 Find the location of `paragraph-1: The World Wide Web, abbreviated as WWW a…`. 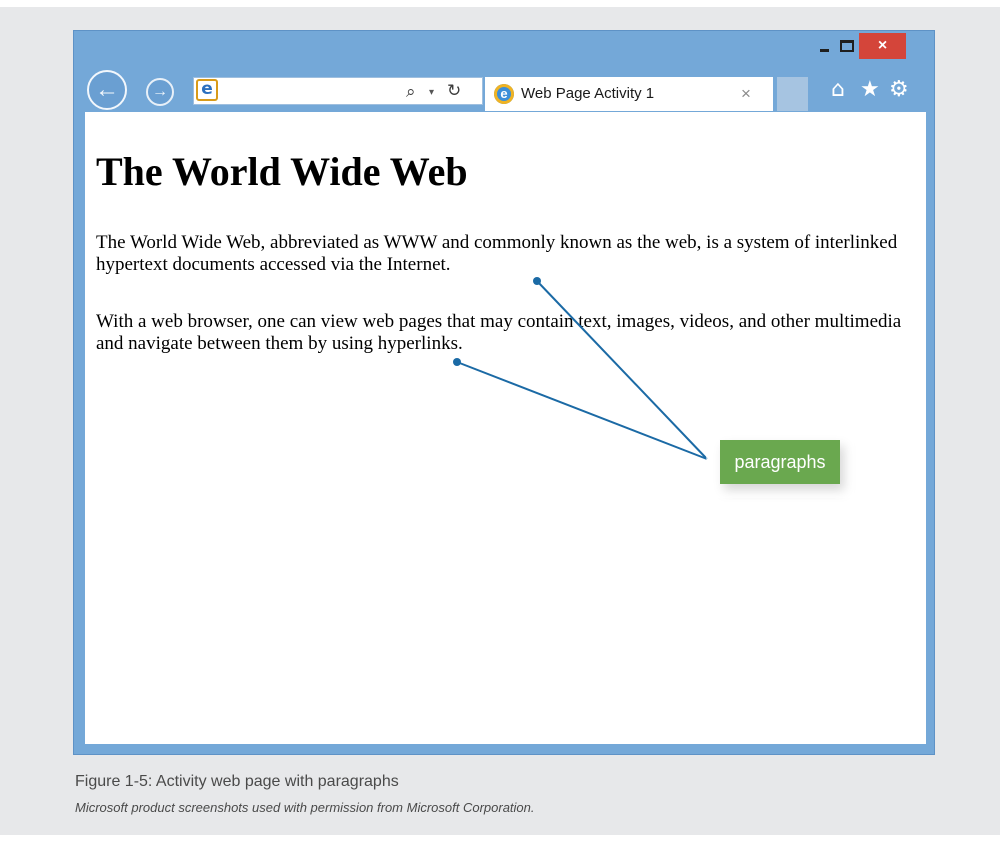

paragraph-1: The World Wide Web, abbreviated as WWW a… is located at coordinates (497, 253).